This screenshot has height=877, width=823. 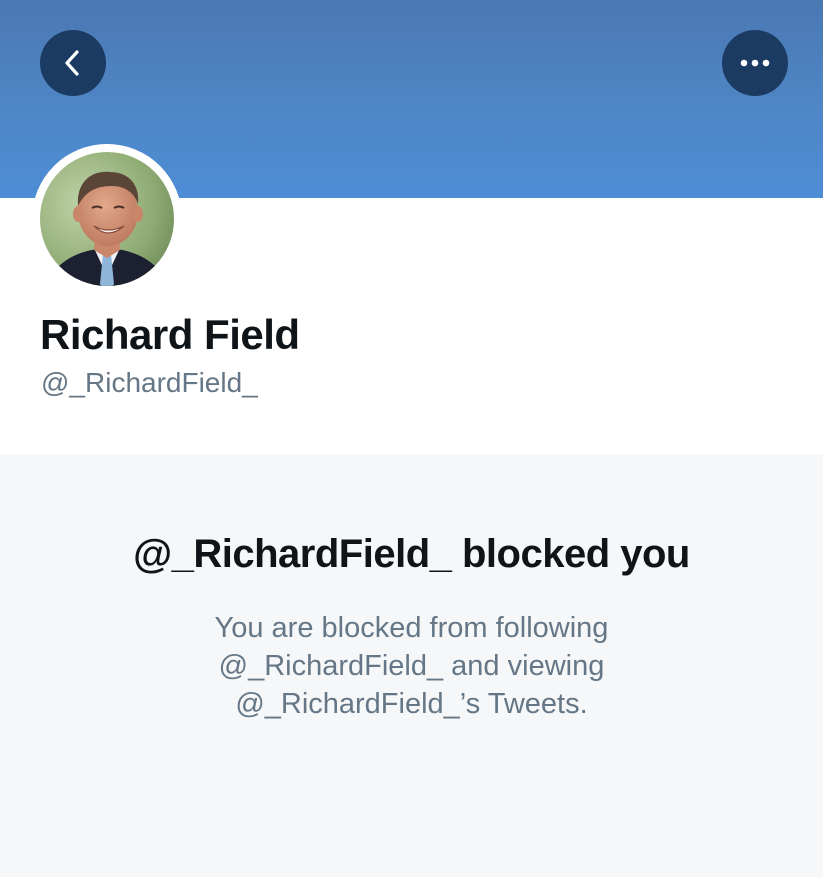 I want to click on blocked-message-line: @_RichardField_’s Tweets., so click(x=411, y=704).